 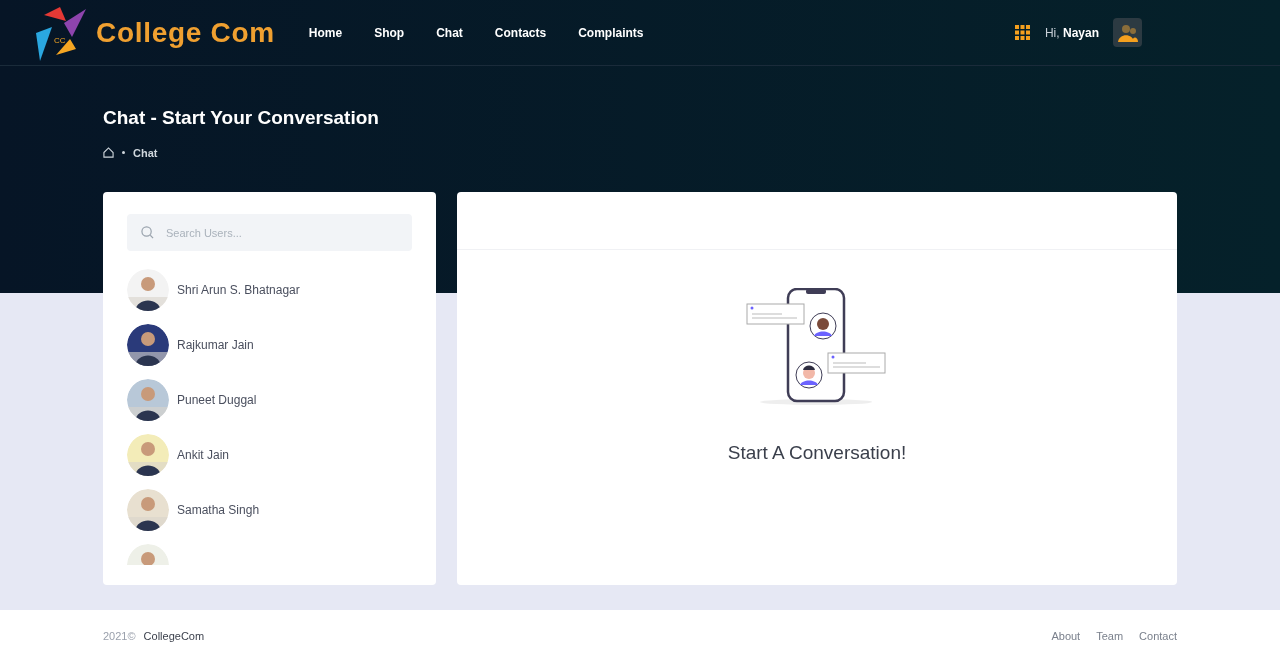 What do you see at coordinates (269, 510) in the screenshot?
I see `user-list-item: Samatha Singh` at bounding box center [269, 510].